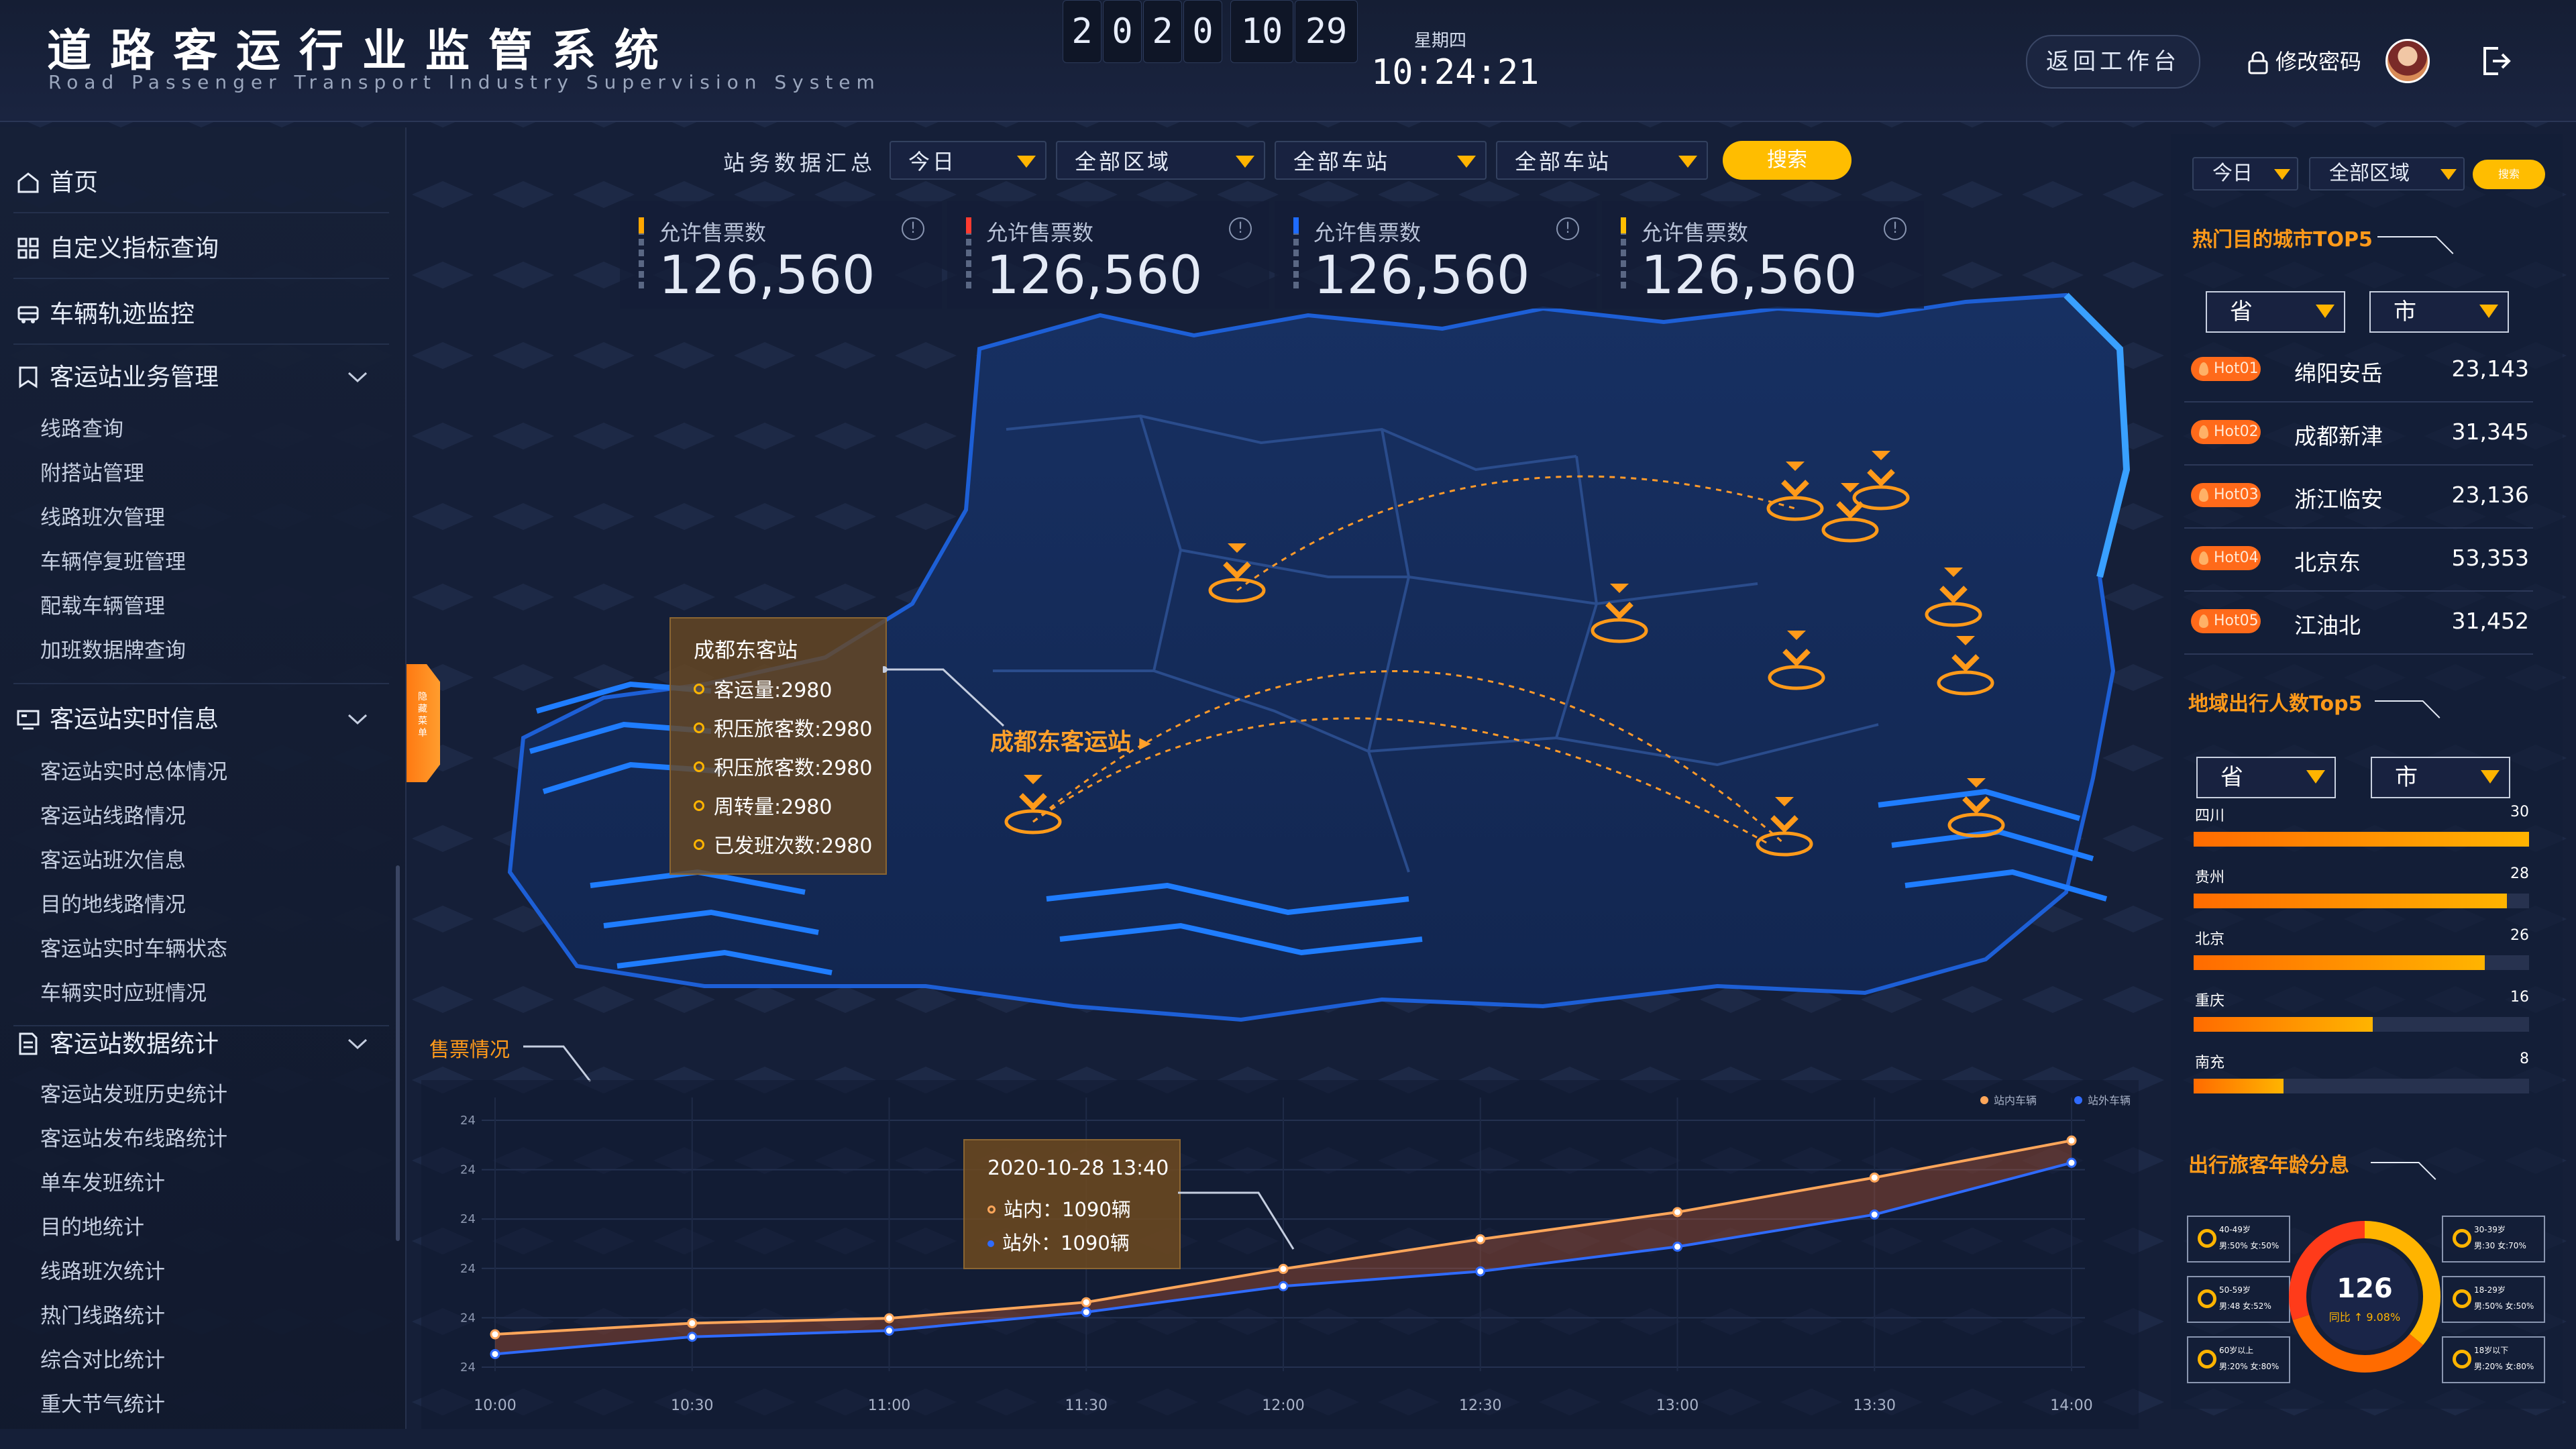 The image size is (2576, 1449). I want to click on station-map-label: 成都东客运站 ▸, so click(1070, 740).